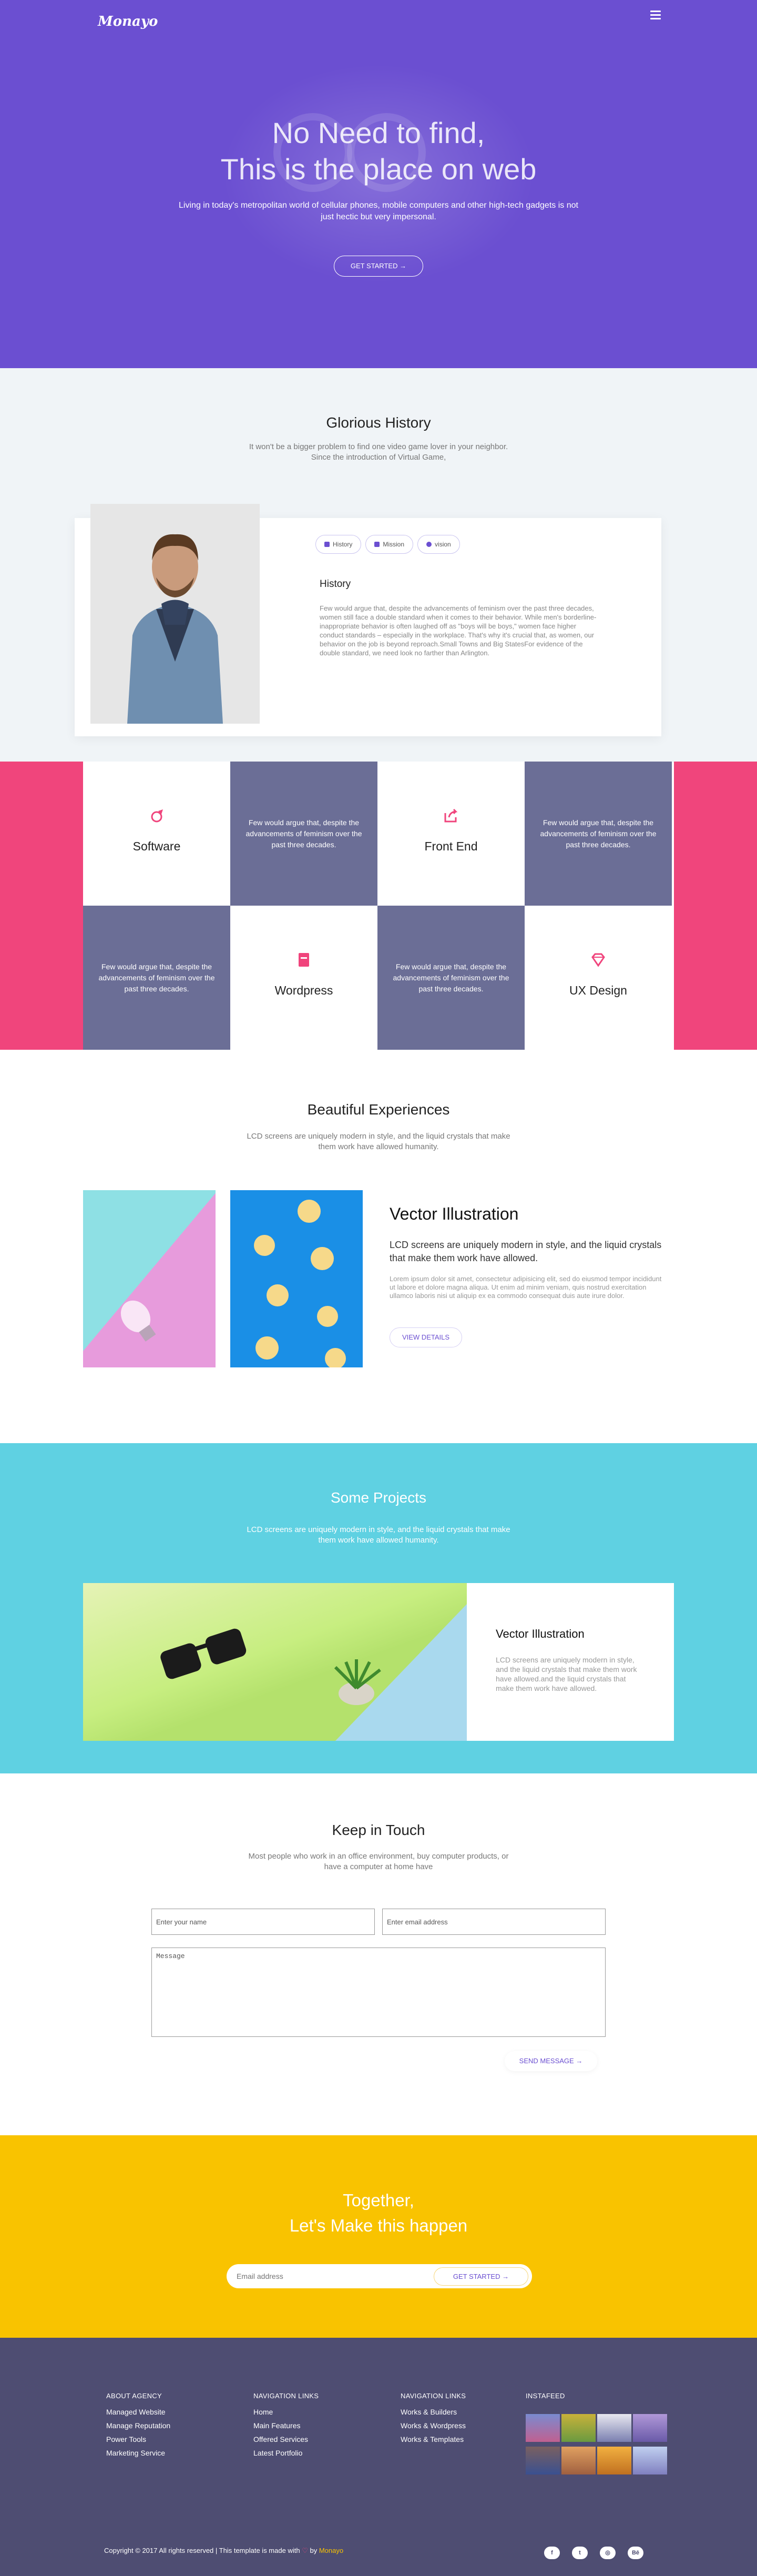  Describe the element at coordinates (331, 2551) in the screenshot. I see `brand-link: Monayo` at that location.